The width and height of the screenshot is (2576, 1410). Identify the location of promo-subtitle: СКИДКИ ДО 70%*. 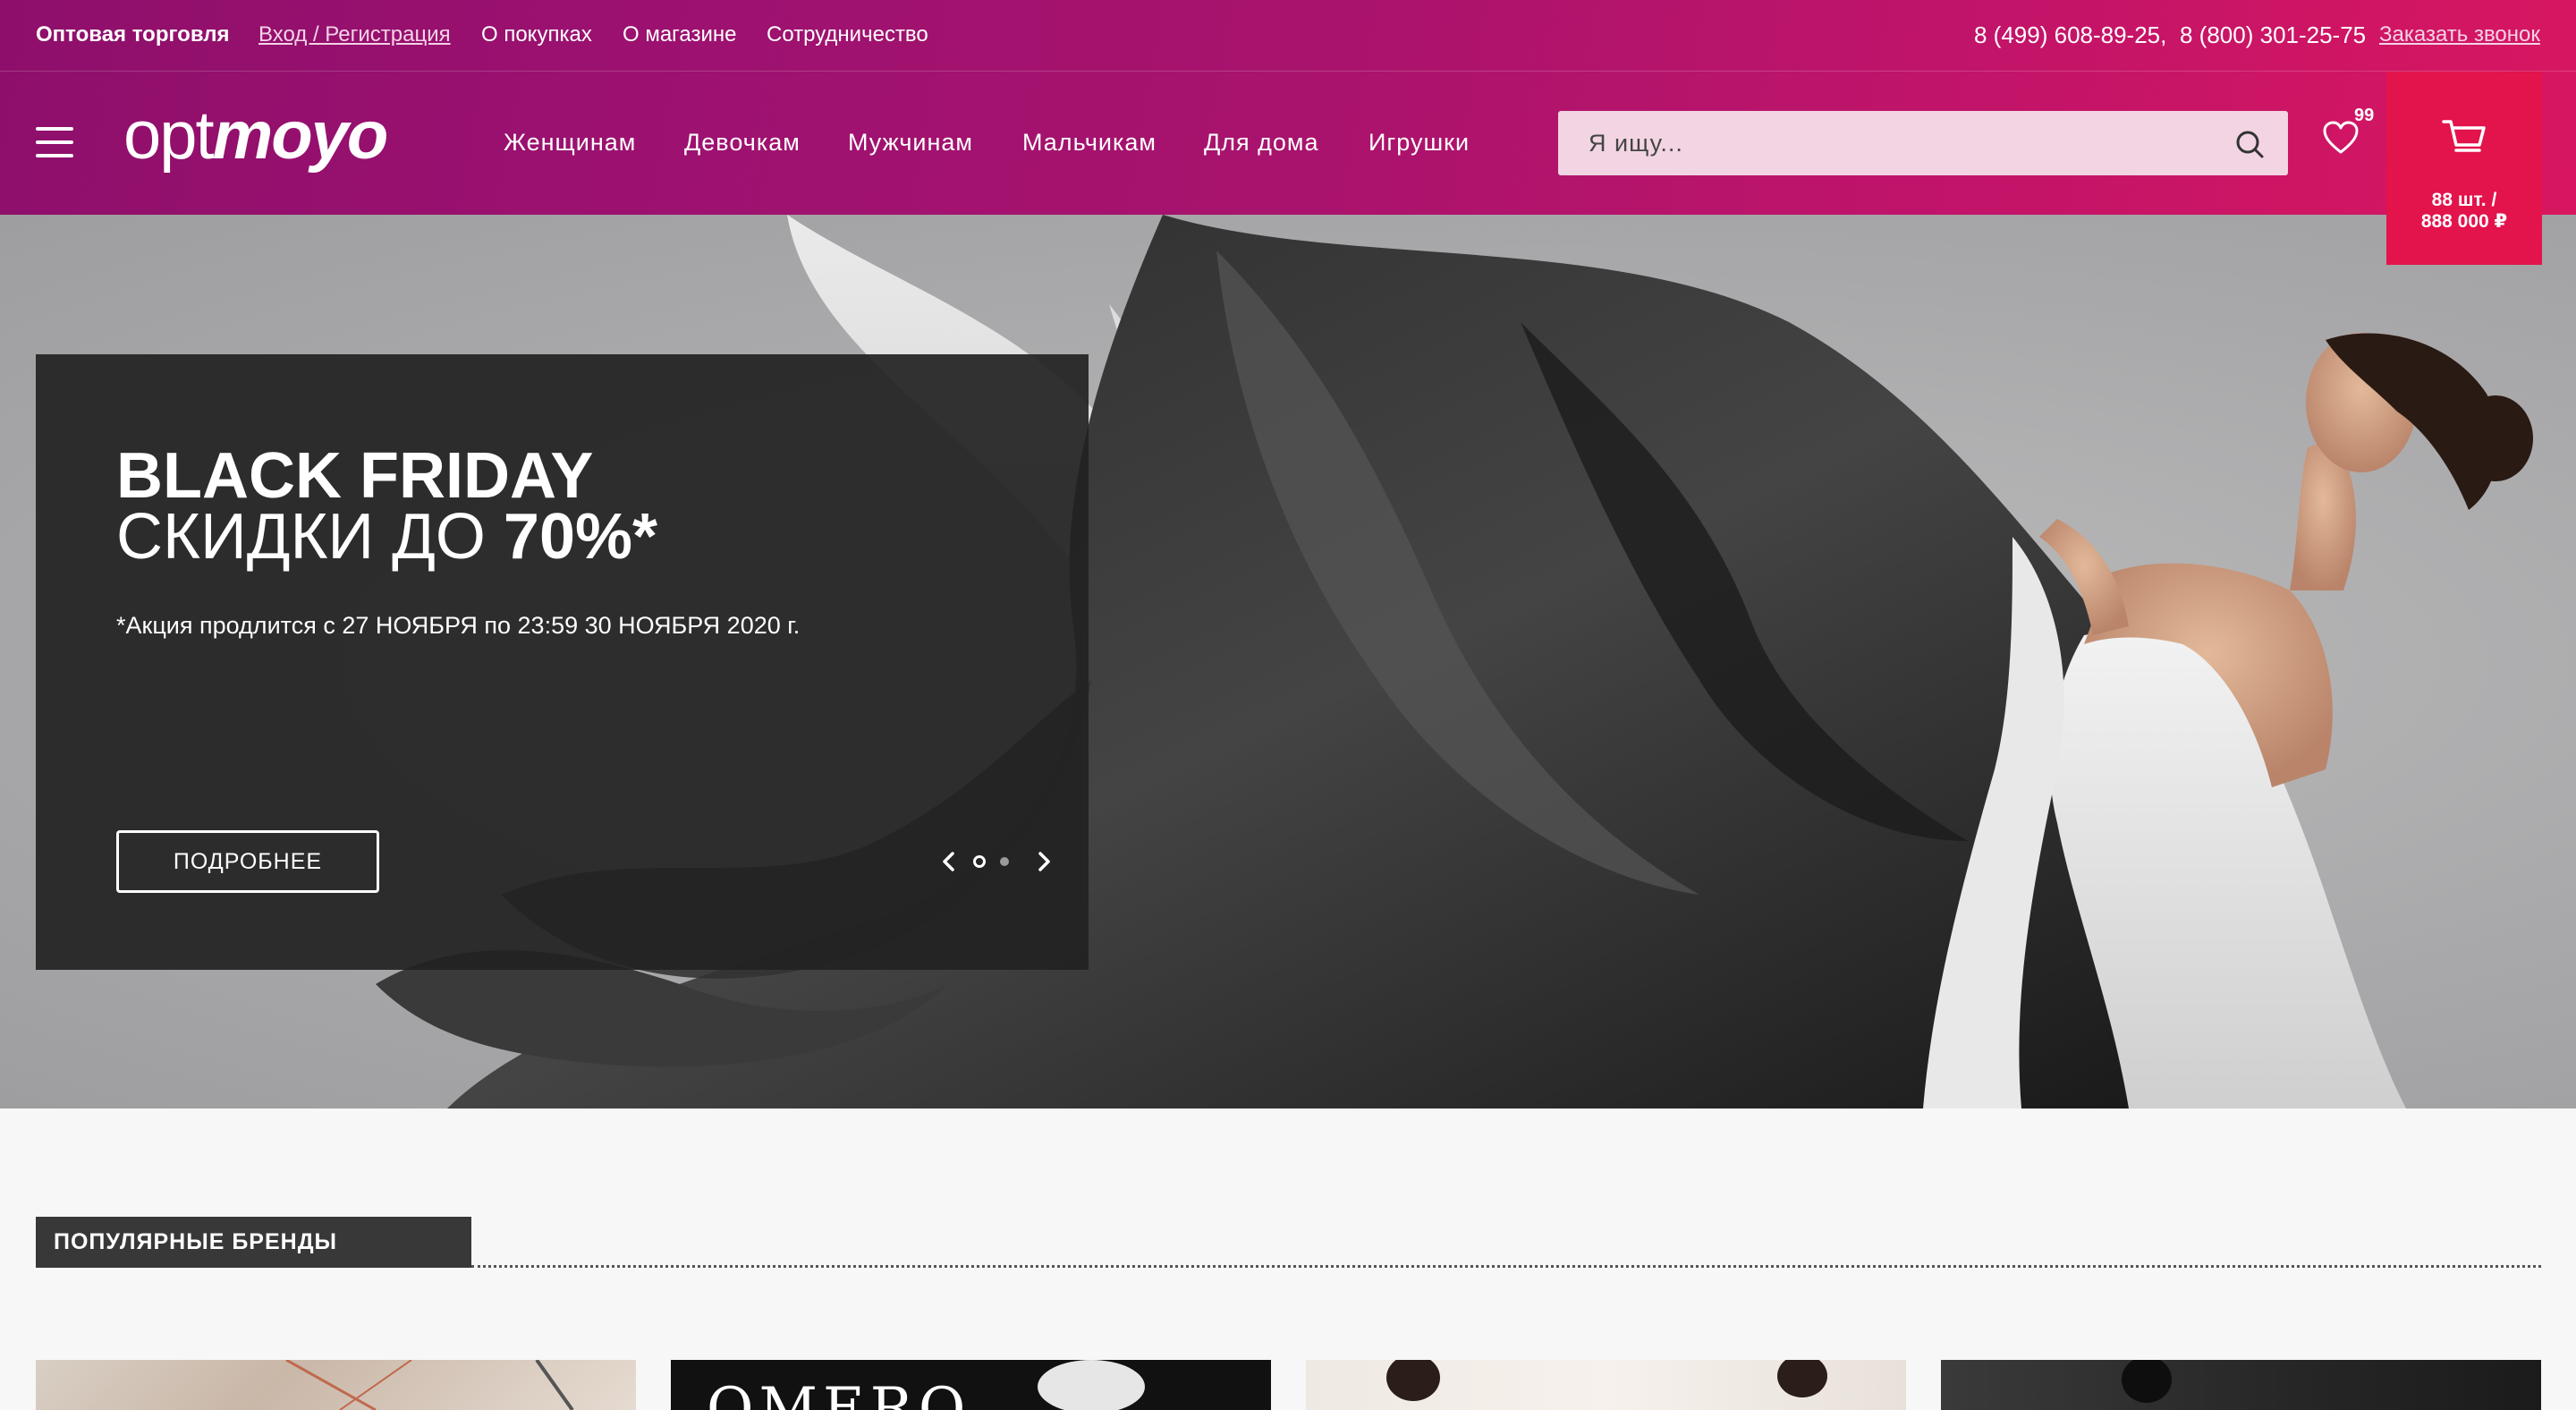
(386, 537).